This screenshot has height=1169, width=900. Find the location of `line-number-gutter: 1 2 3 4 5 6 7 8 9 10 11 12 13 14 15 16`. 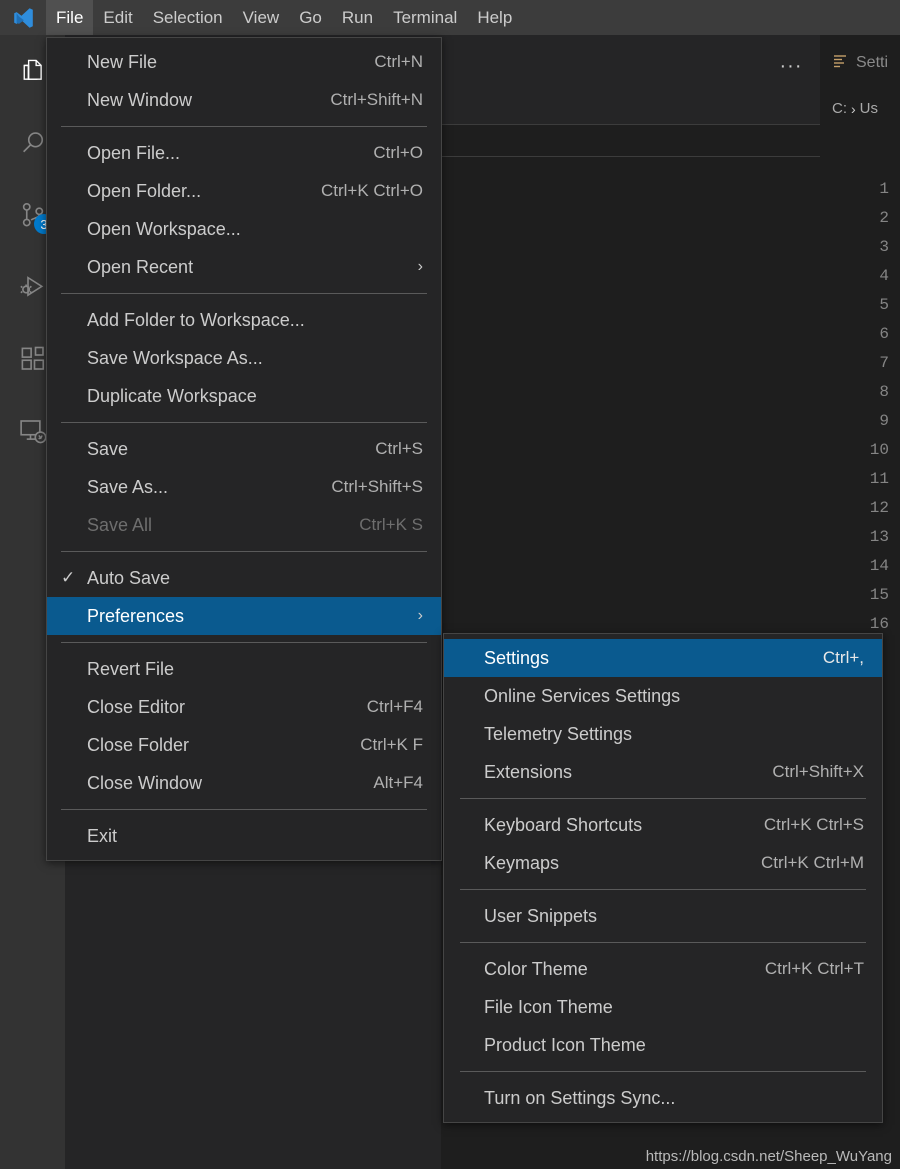

line-number-gutter: 1 2 3 4 5 6 7 8 9 10 11 12 13 14 15 16 is located at coordinates (860, 407).